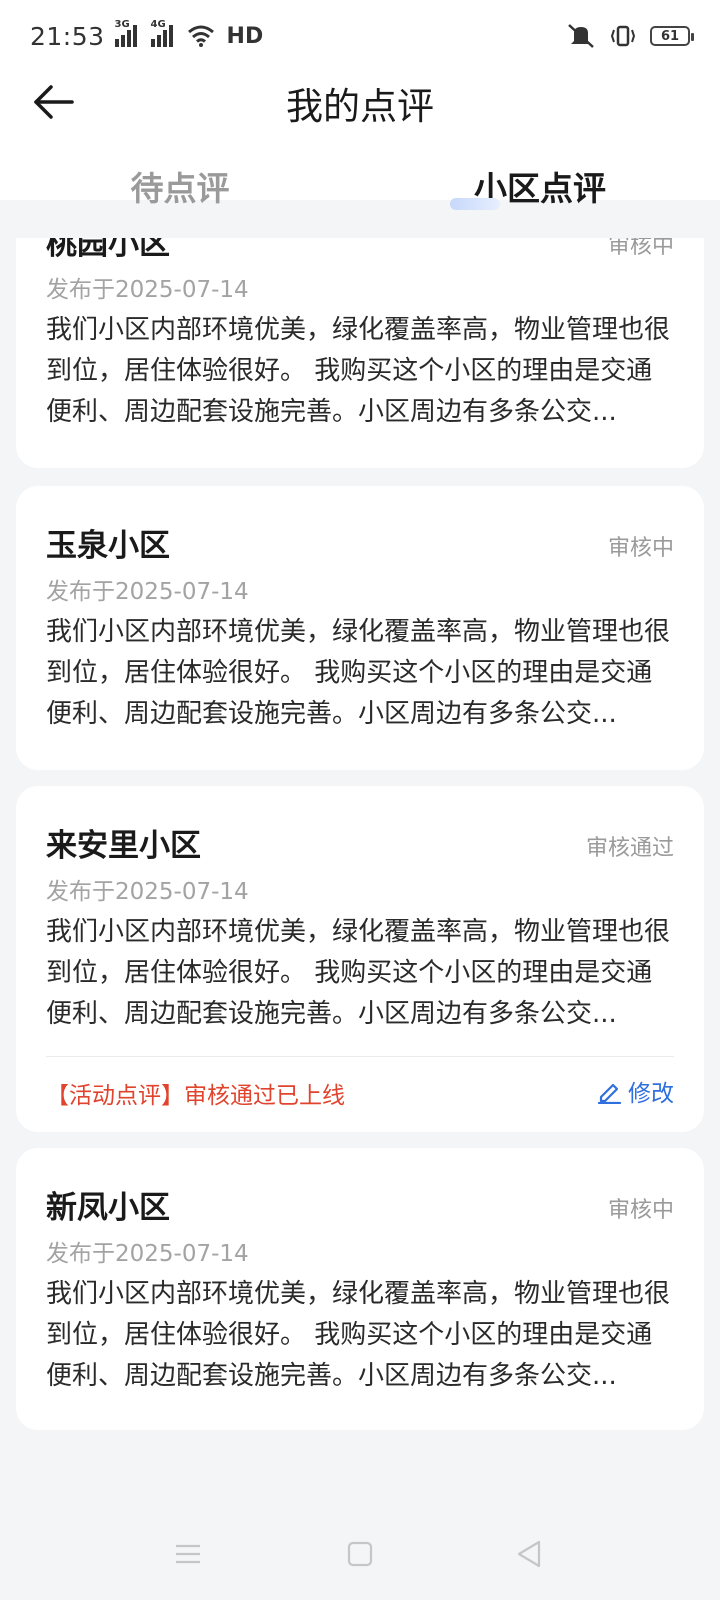 This screenshot has width=720, height=1600. What do you see at coordinates (123, 846) in the screenshot?
I see `community-name: 来安里小区` at bounding box center [123, 846].